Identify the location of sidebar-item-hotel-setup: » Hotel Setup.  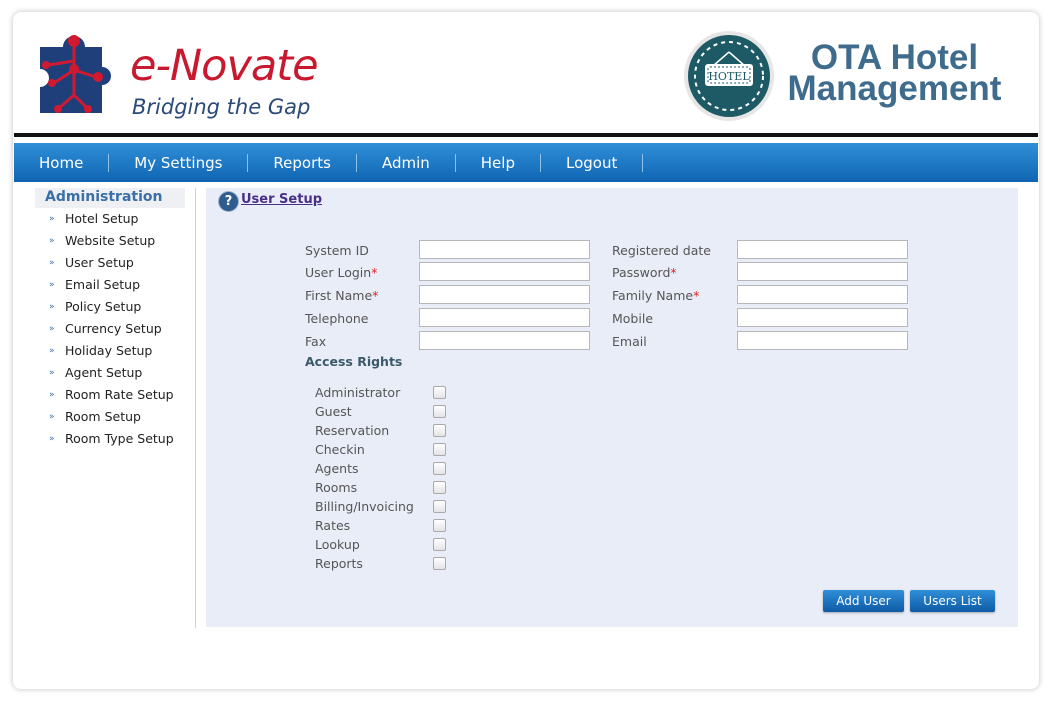
(115, 219).